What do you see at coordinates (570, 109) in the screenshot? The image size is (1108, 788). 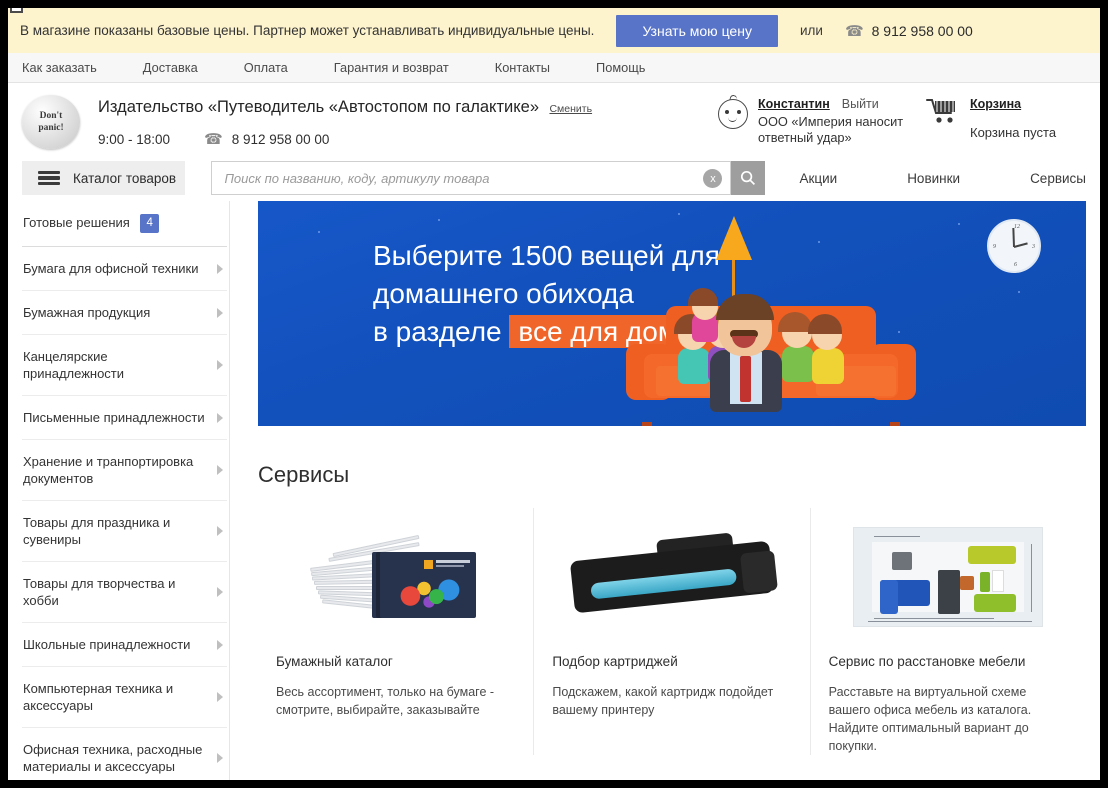 I see `change-company-link: Сменить` at bounding box center [570, 109].